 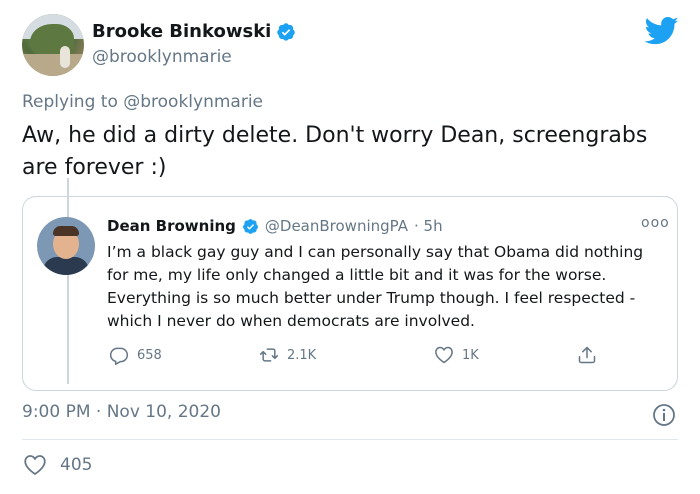 What do you see at coordinates (350, 439) in the screenshot?
I see `divider` at bounding box center [350, 439].